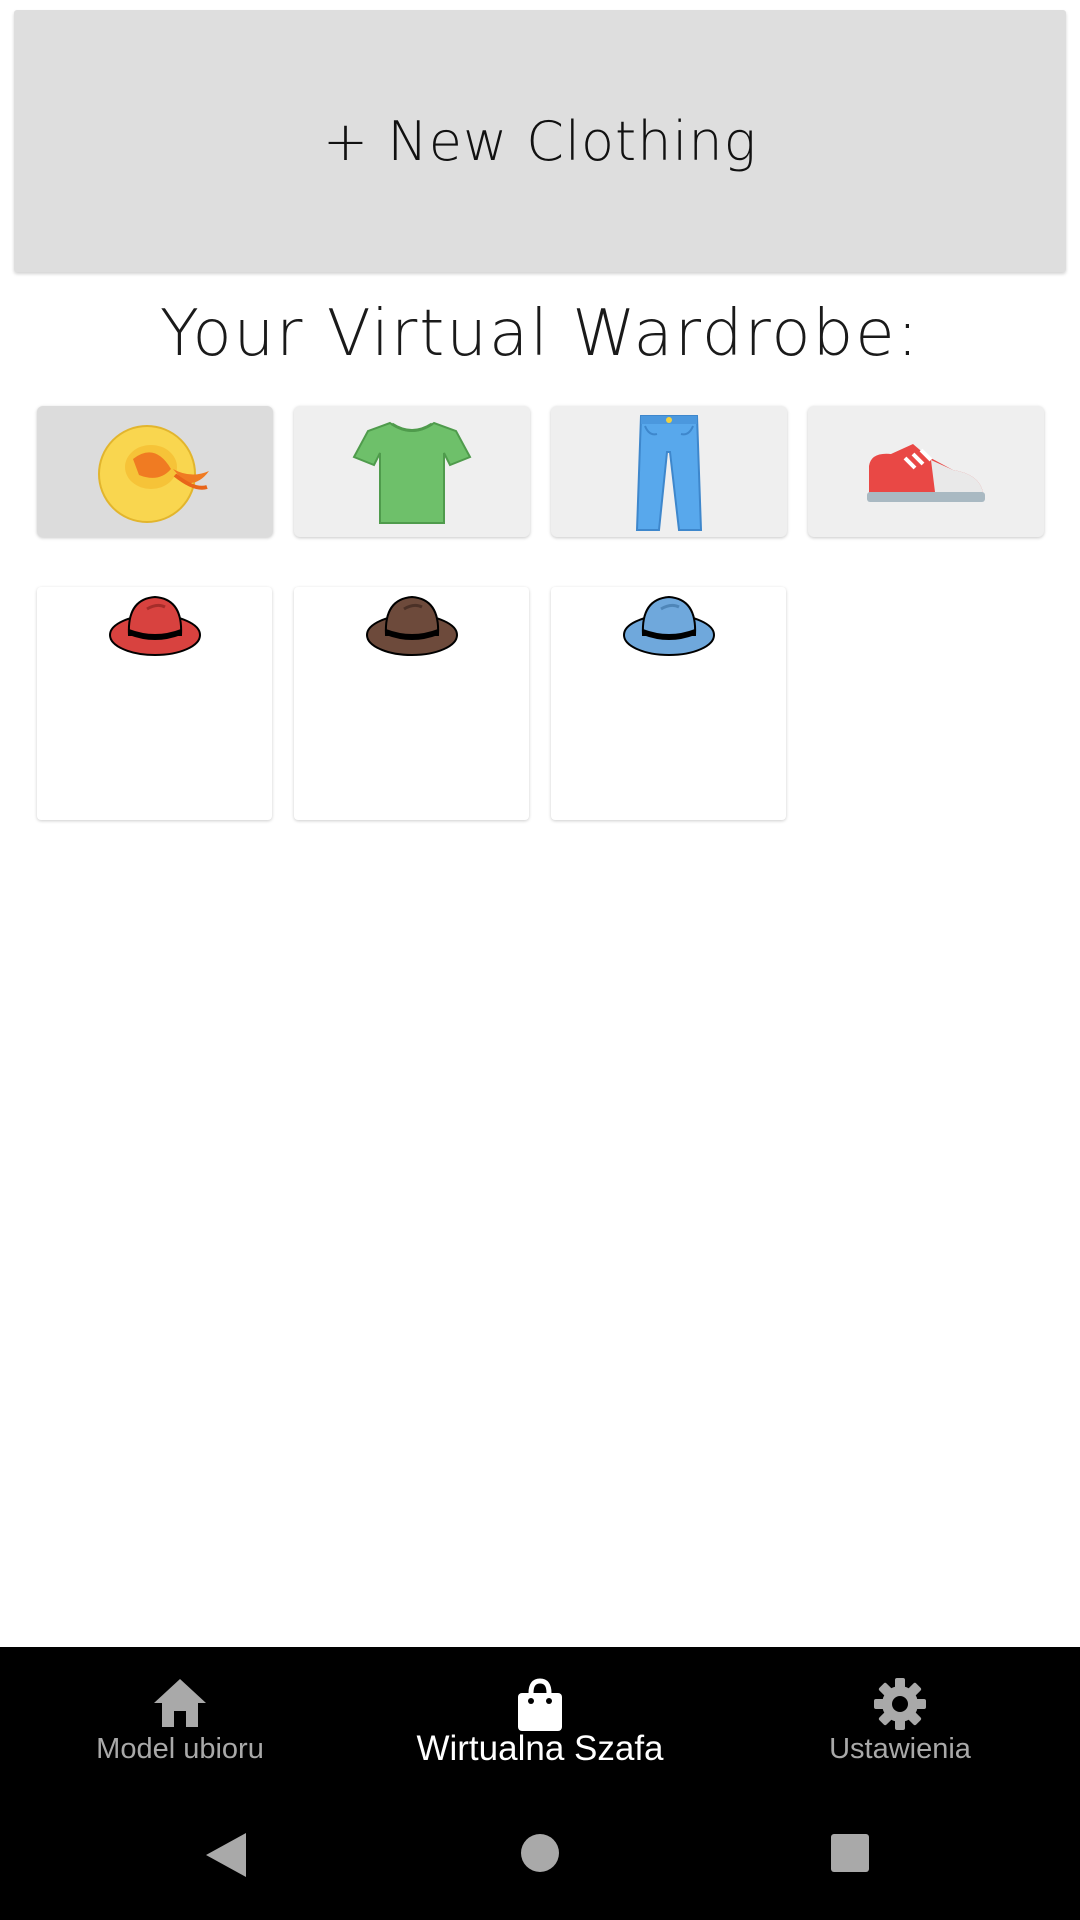 The width and height of the screenshot is (1080, 1920). What do you see at coordinates (850, 1853) in the screenshot?
I see `recents-square-icon` at bounding box center [850, 1853].